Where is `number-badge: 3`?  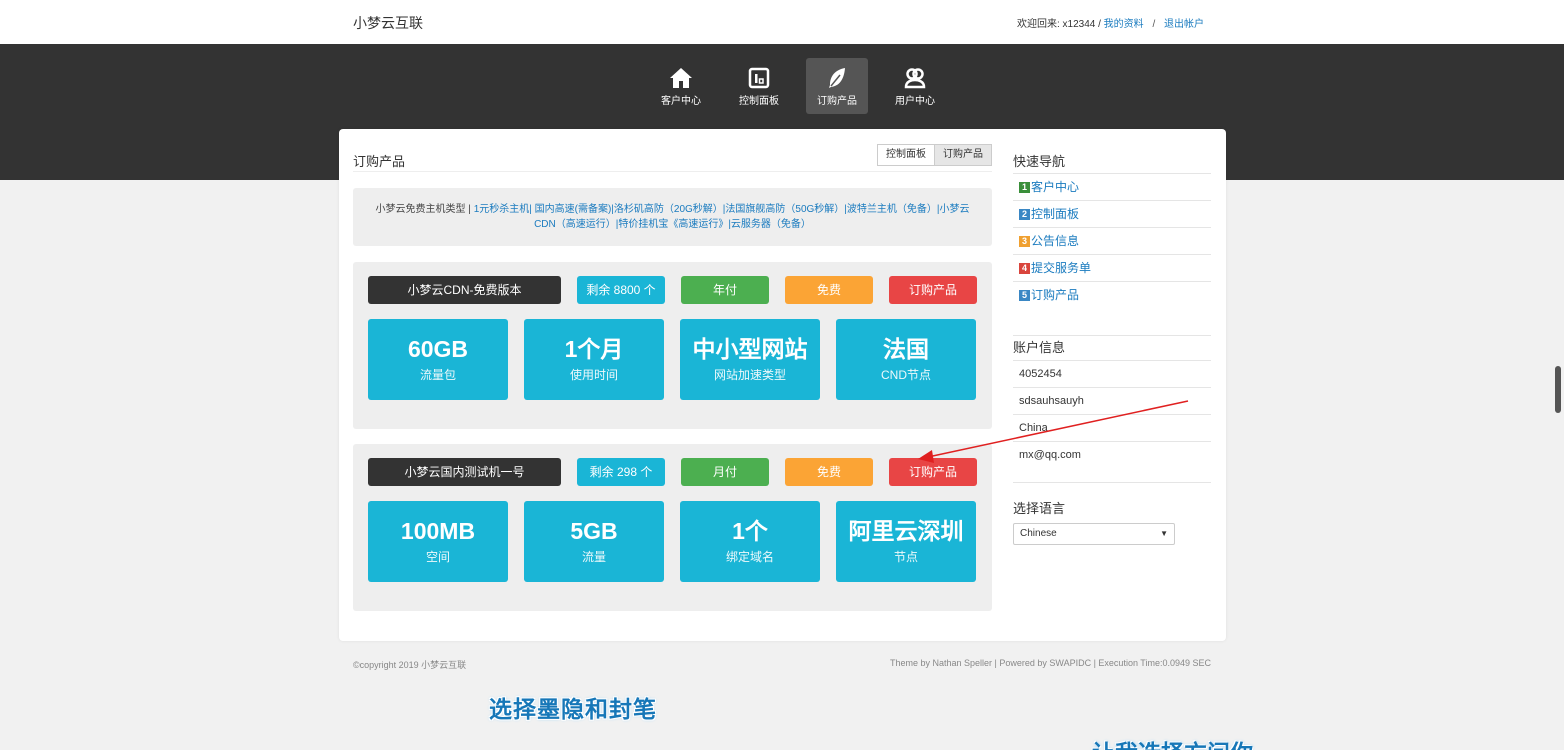 number-badge: 3 is located at coordinates (1024, 241).